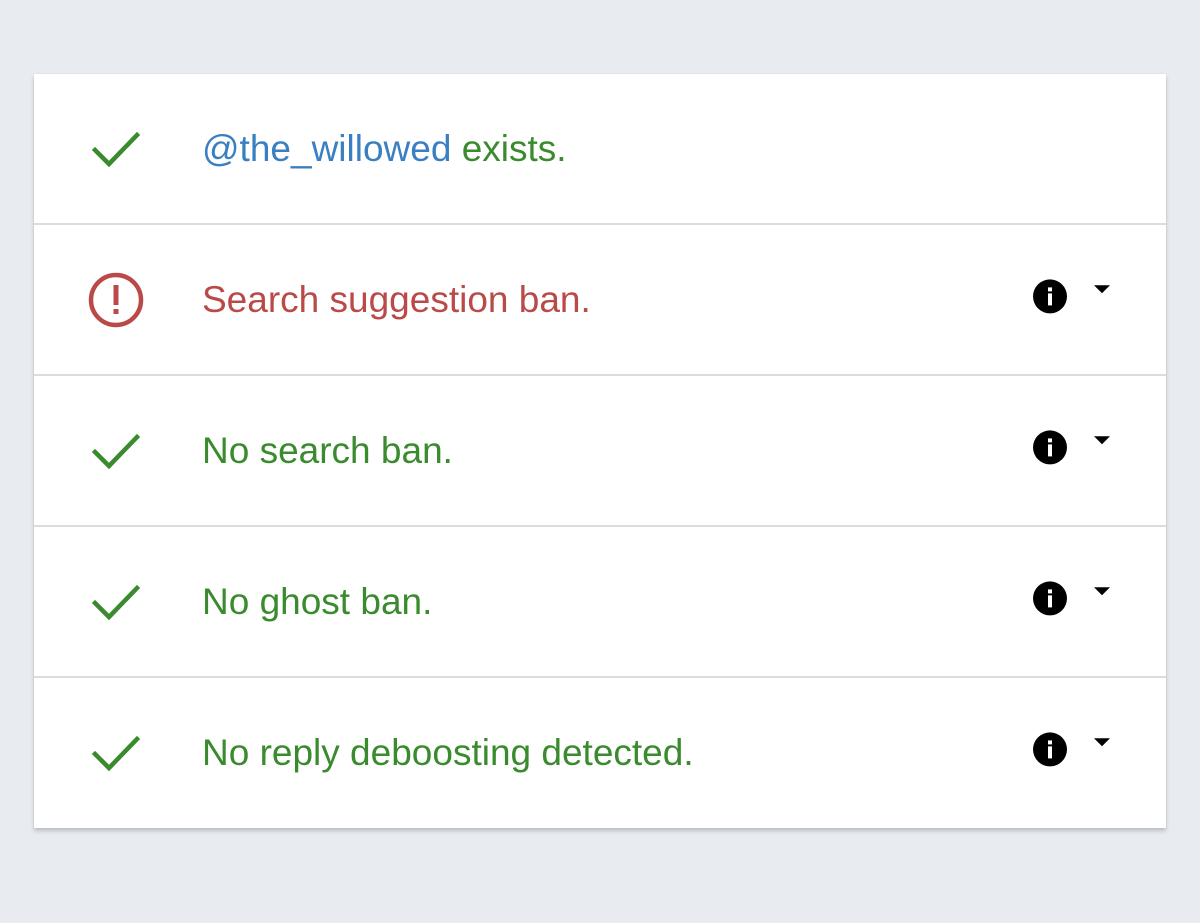 The height and width of the screenshot is (923, 1200). What do you see at coordinates (116, 300) in the screenshot?
I see `exclamation-circle-icon` at bounding box center [116, 300].